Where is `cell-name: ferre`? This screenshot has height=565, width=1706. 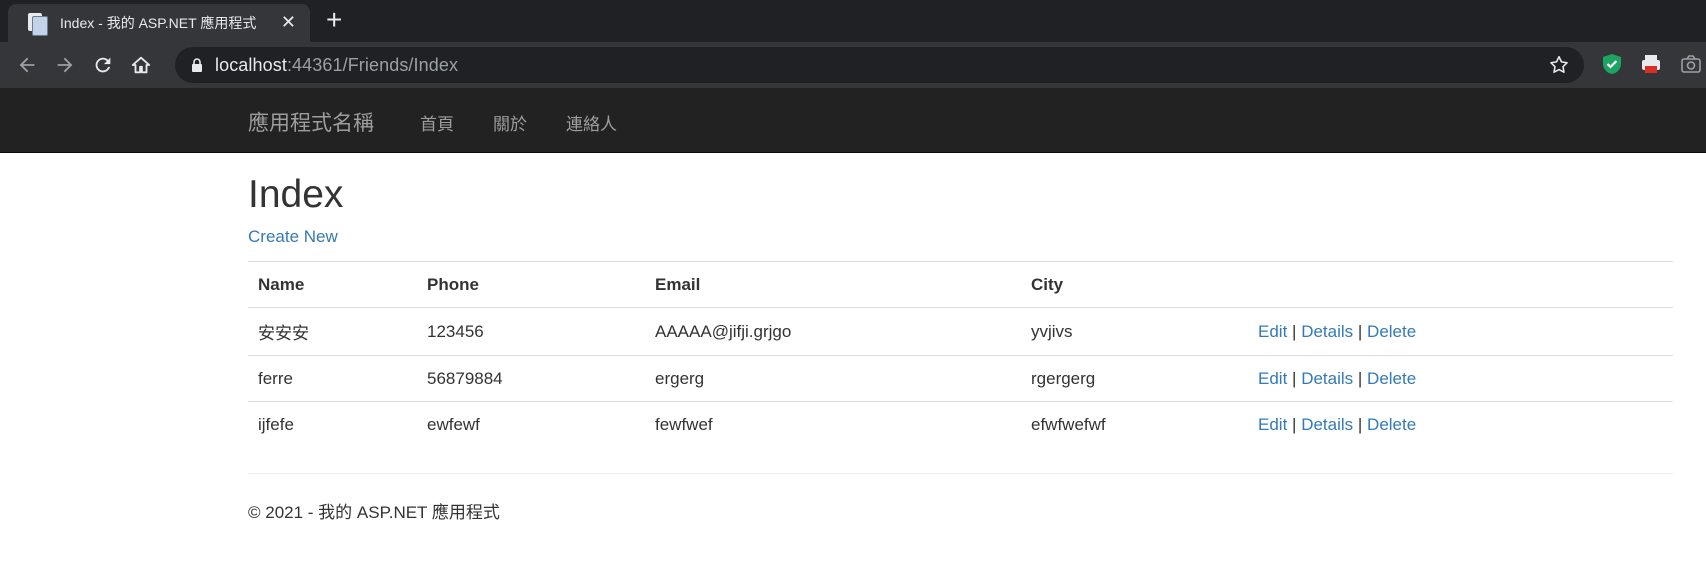 cell-name: ferre is located at coordinates (332, 378).